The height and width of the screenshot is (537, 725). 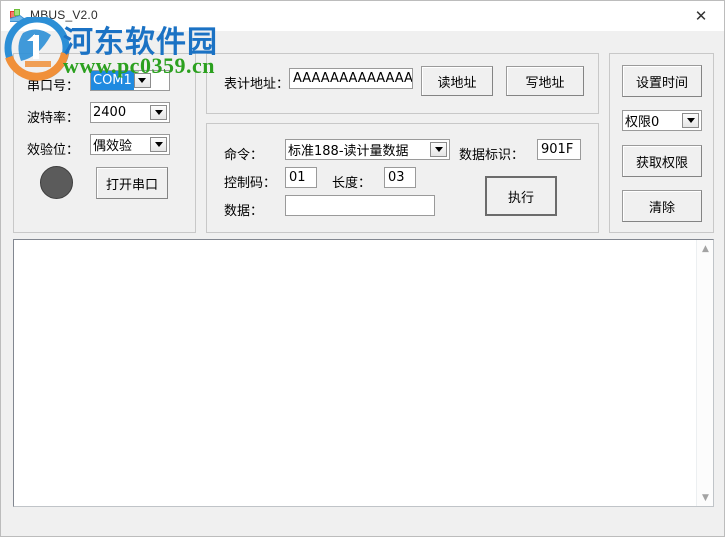 I want to click on scroll-up-icon: ▲, so click(x=705, y=248).